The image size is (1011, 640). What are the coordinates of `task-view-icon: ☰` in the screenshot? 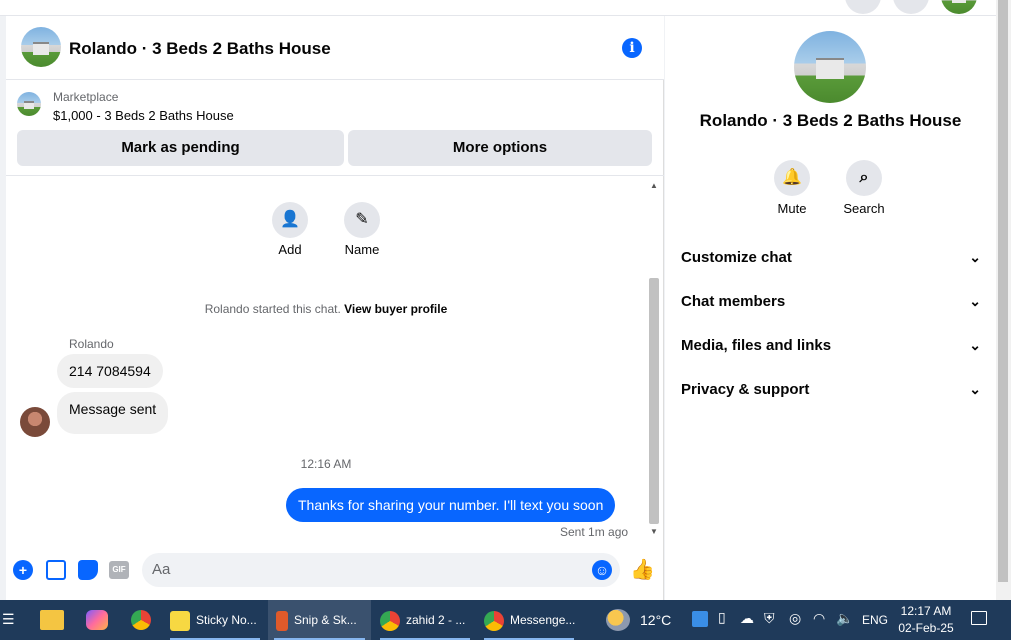 It's located at (8, 619).